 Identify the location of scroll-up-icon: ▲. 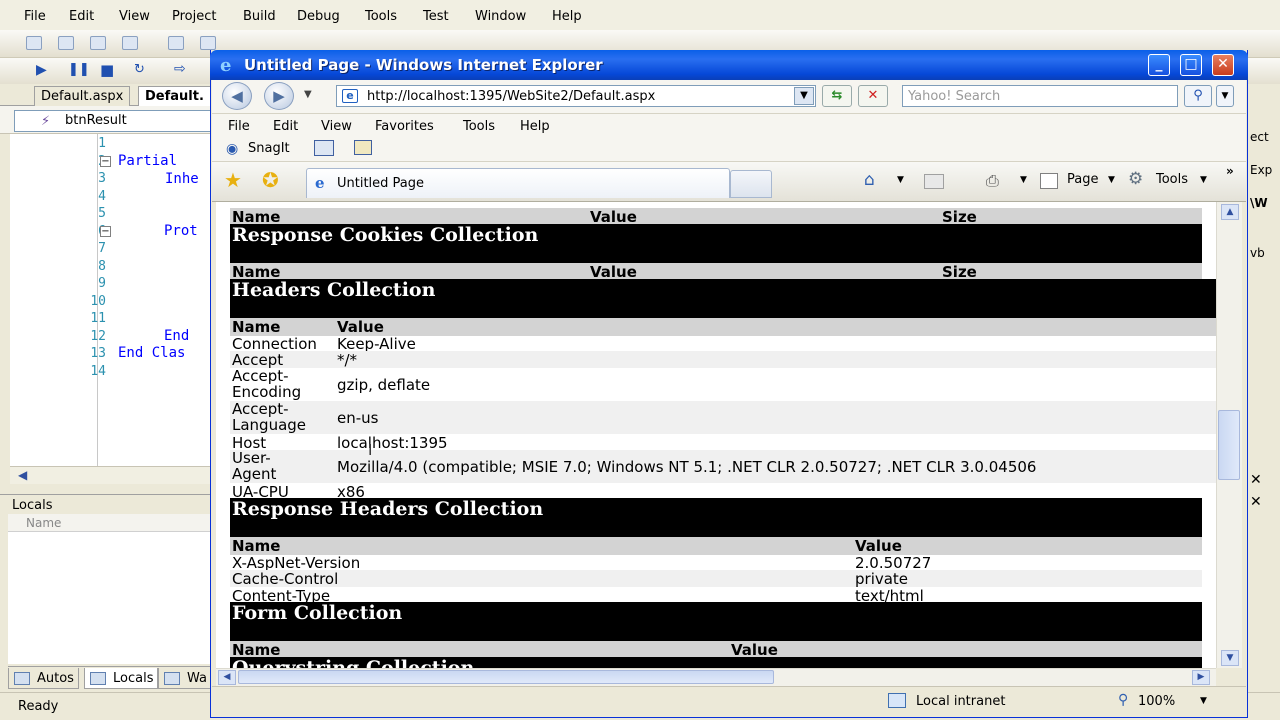
(1230, 212).